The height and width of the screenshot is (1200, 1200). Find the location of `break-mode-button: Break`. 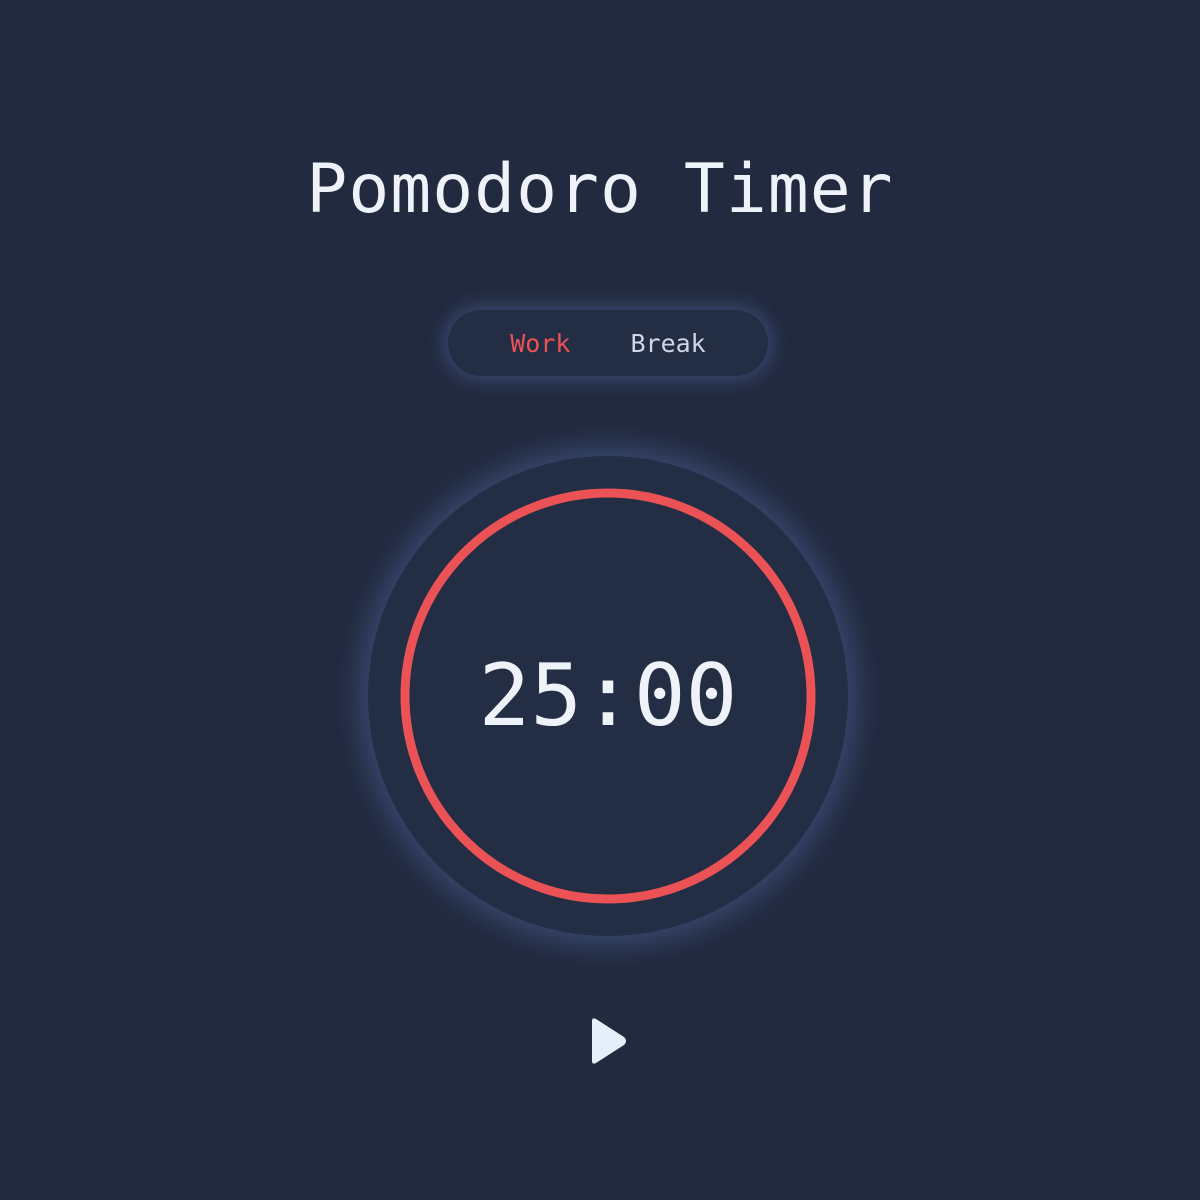

break-mode-button: Break is located at coordinates (667, 343).